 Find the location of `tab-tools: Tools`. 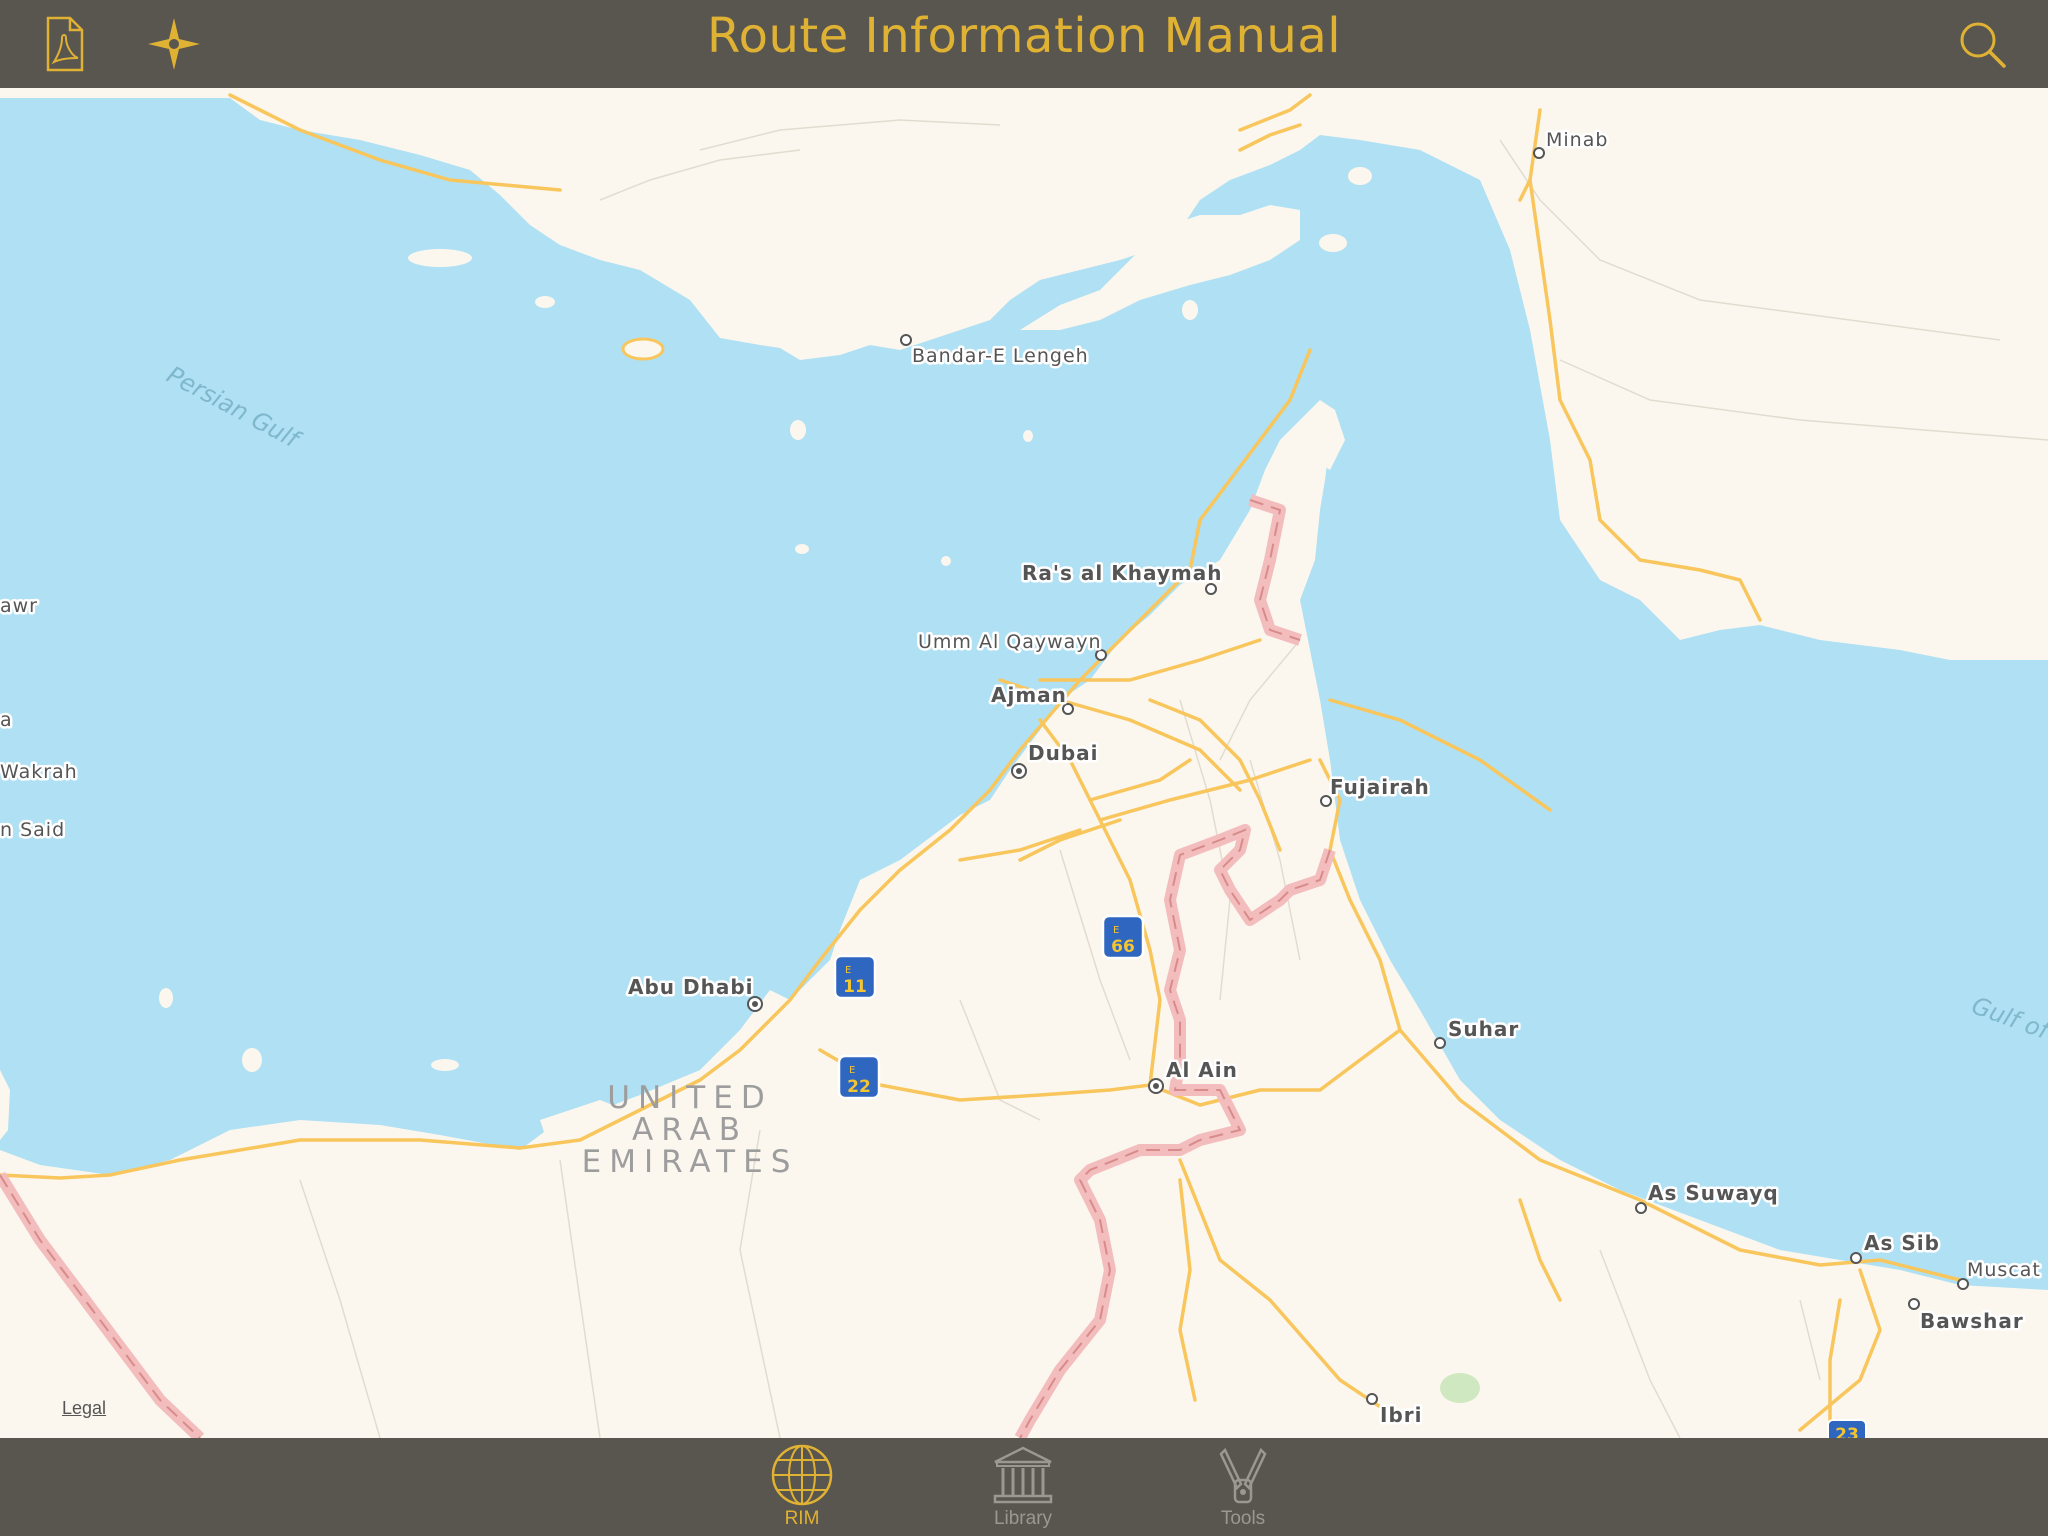

tab-tools: Tools is located at coordinates (1243, 1487).